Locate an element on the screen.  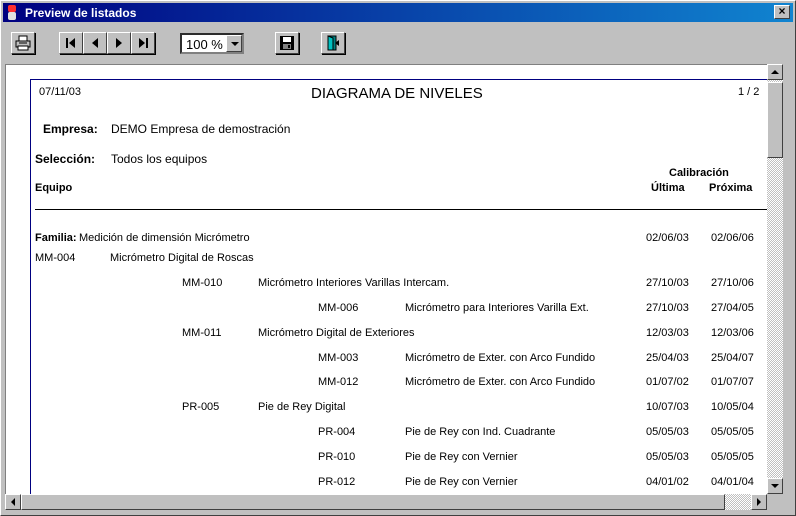
empresa-label: Empresa: is located at coordinates (70, 129).